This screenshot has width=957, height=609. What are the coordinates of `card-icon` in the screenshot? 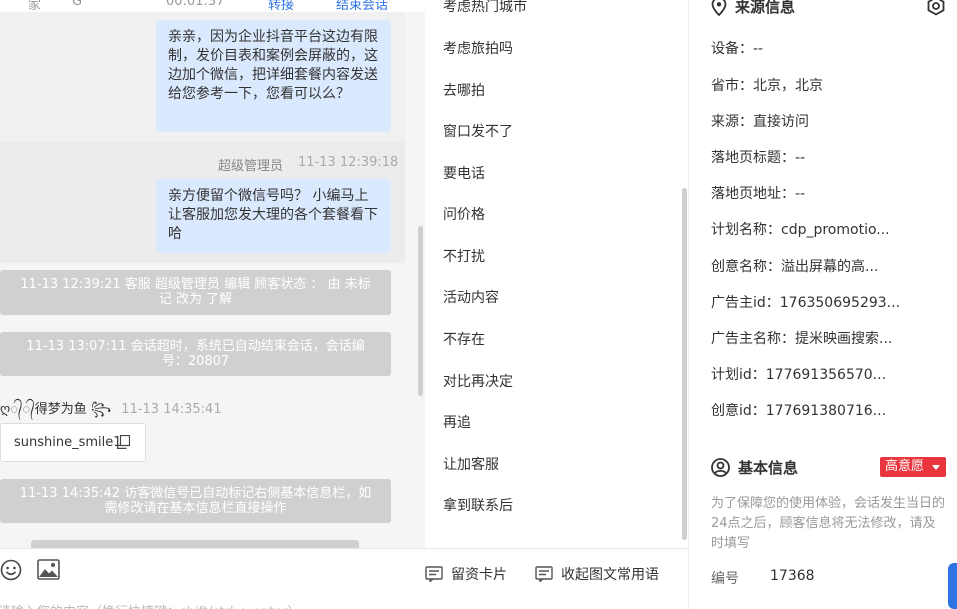 It's located at (434, 574).